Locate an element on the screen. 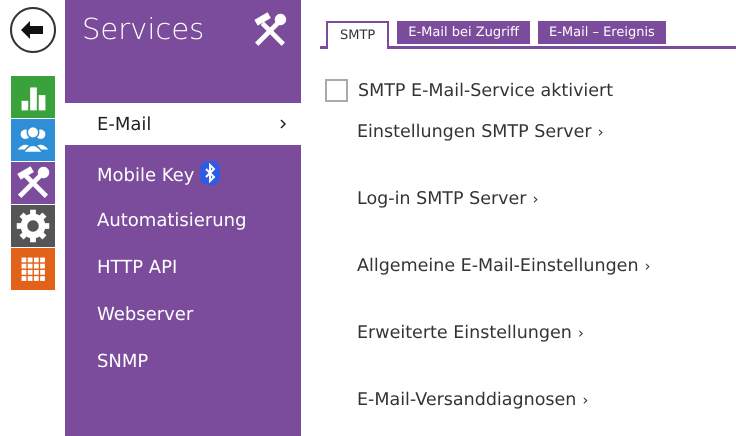  chevron-icon is located at coordinates (283, 124).